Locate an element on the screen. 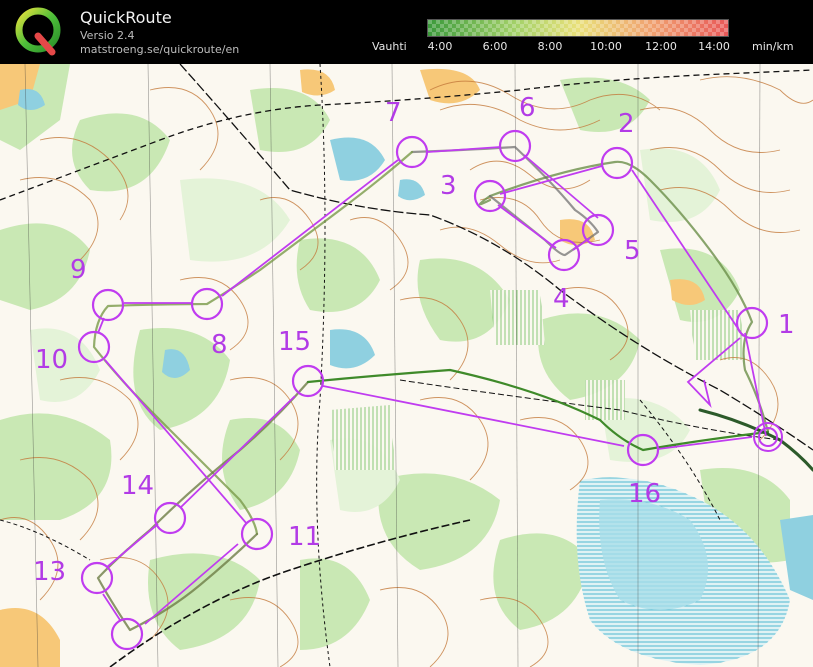 Image resolution: width=813 pixels, height=667 pixels. control-label-14: 14 is located at coordinates (137, 486).